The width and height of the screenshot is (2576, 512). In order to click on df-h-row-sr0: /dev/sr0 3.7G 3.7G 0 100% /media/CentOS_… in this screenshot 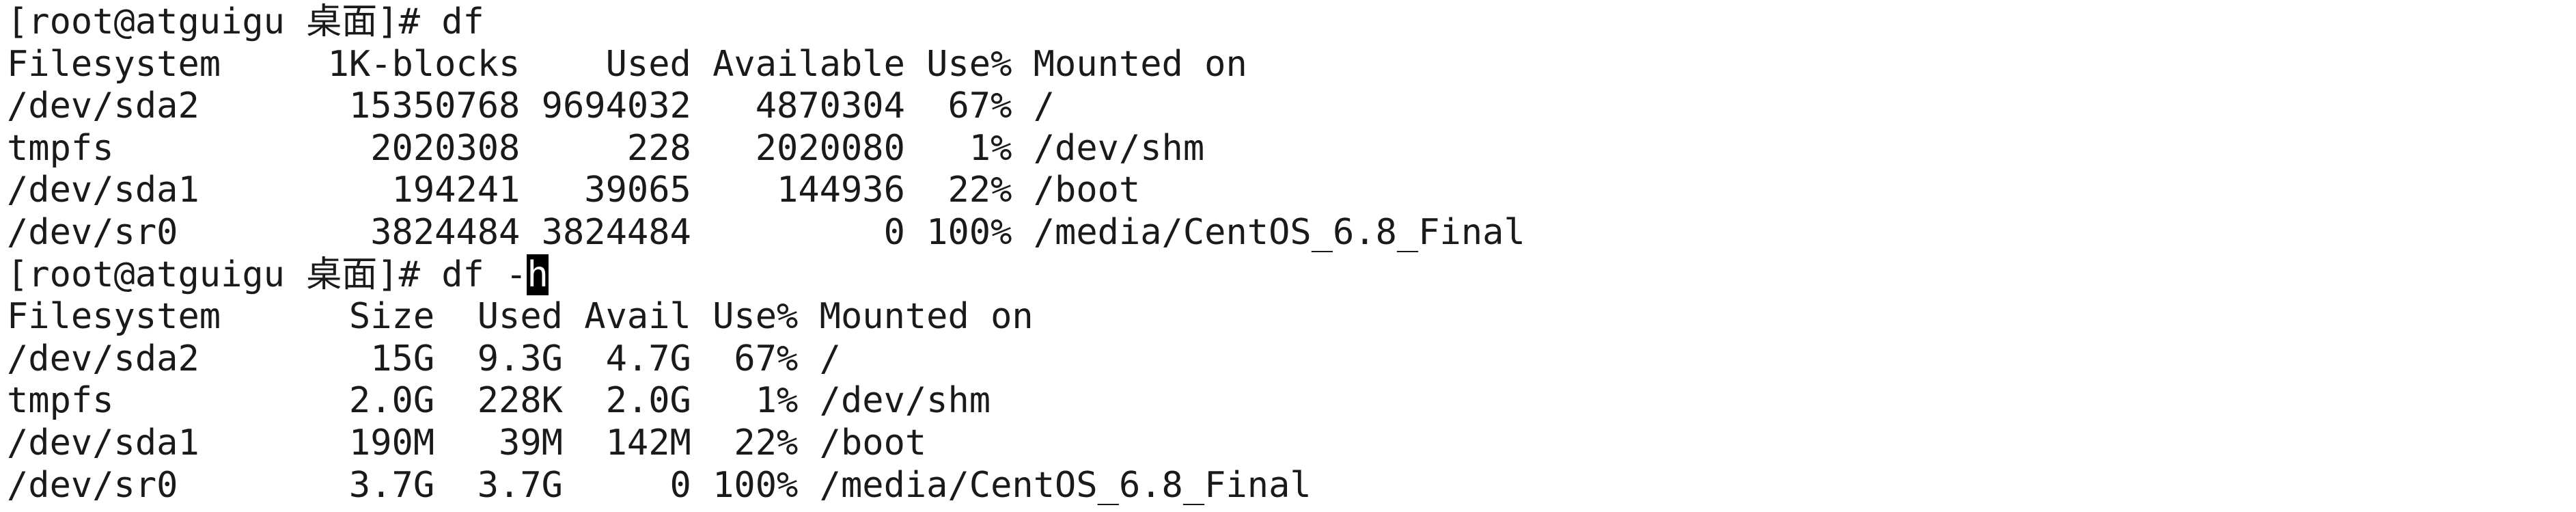, I will do `click(659, 485)`.